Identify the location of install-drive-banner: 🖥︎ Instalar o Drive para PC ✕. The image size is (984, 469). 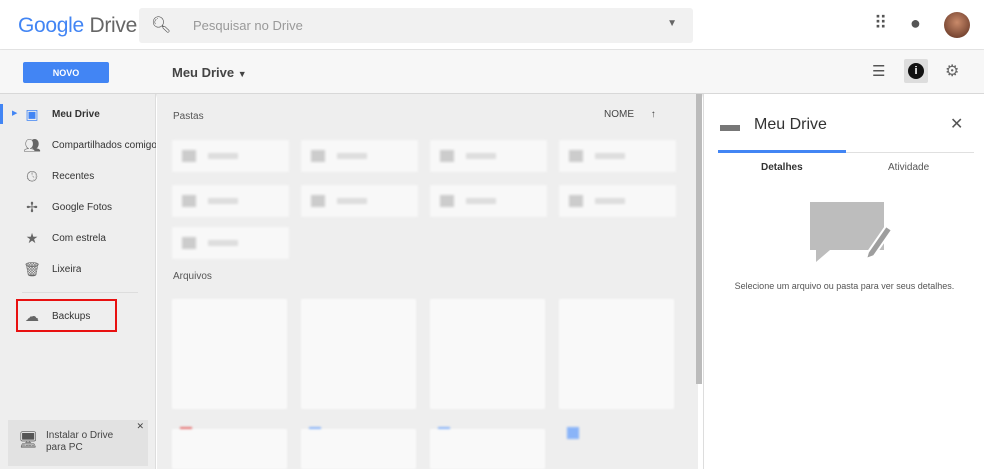
(78, 443).